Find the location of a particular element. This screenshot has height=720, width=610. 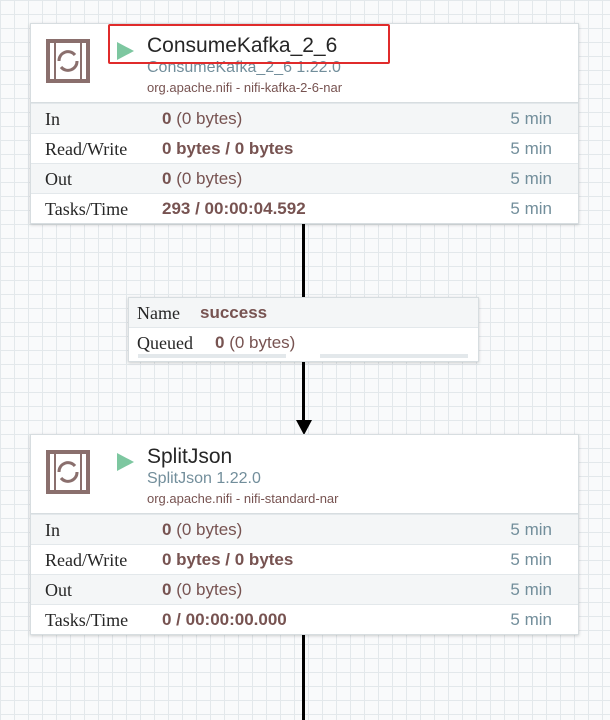

connection-name-row: Name success is located at coordinates (303, 313).